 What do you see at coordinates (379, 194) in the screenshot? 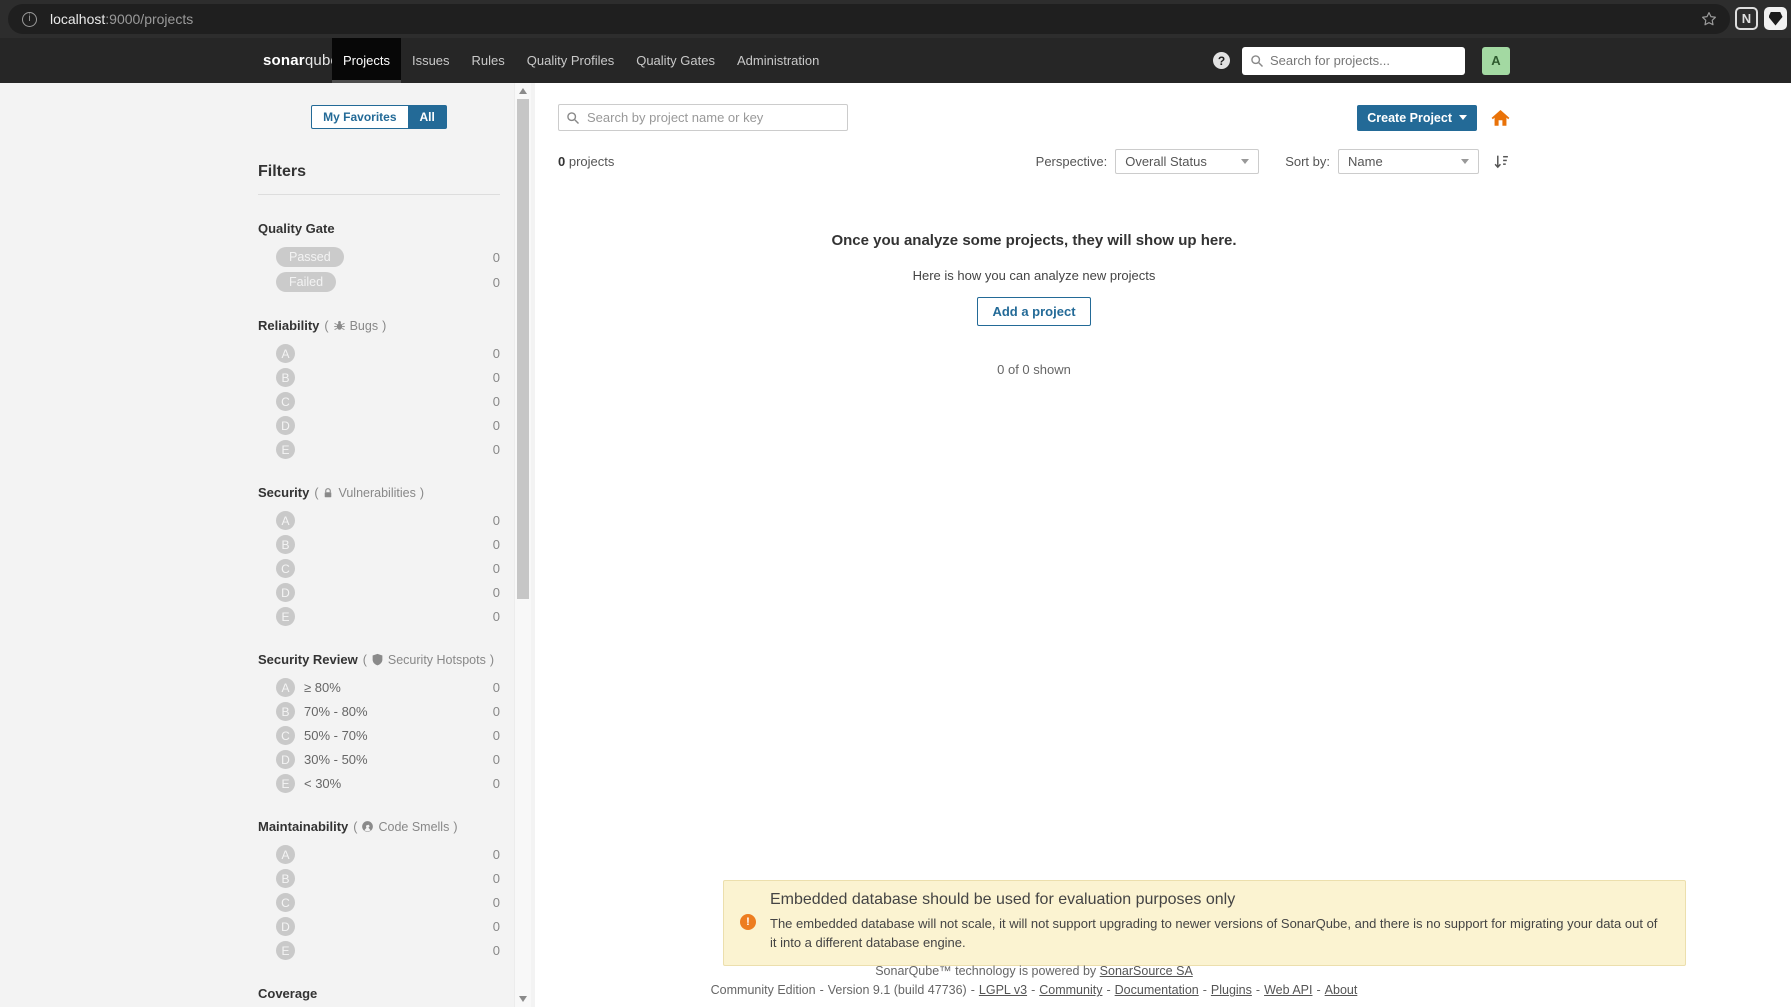
I see `filters-divider` at bounding box center [379, 194].